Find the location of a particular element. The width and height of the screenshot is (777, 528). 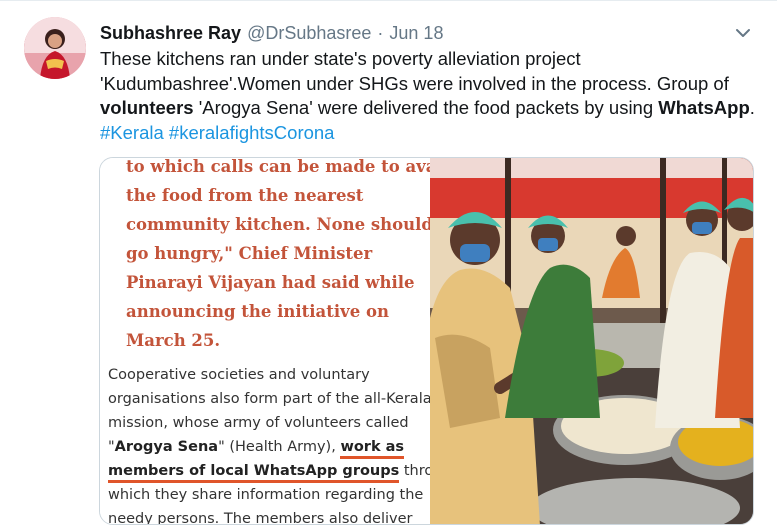

article-line: needy persons. The members also deliver is located at coordinates (260, 518).